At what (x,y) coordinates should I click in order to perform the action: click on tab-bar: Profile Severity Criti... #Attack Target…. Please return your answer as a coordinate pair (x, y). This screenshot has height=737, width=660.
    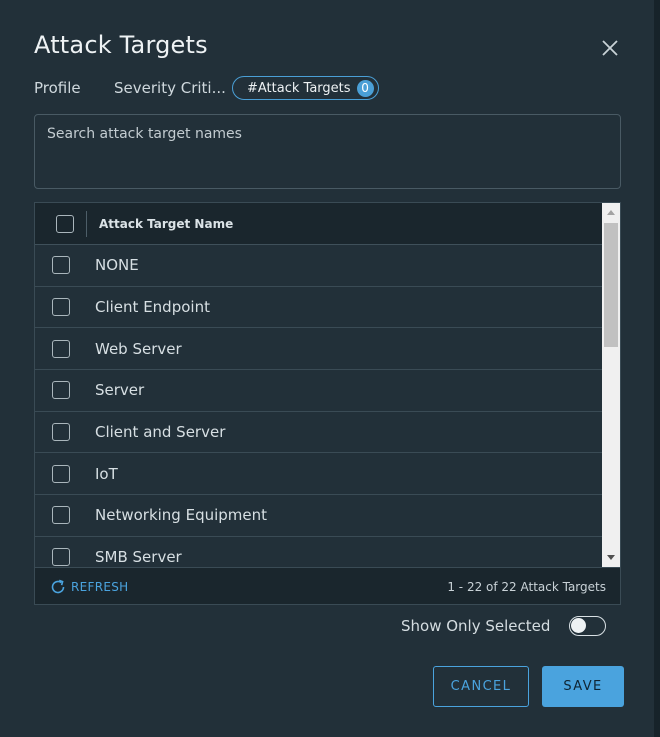
    Looking at the image, I should click on (206, 88).